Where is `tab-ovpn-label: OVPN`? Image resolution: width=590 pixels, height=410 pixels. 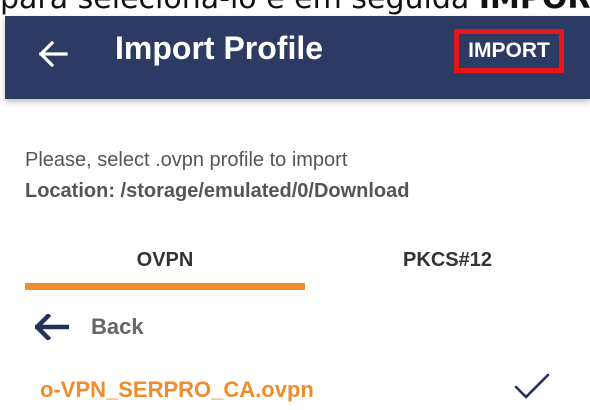 tab-ovpn-label: OVPN is located at coordinates (165, 259).